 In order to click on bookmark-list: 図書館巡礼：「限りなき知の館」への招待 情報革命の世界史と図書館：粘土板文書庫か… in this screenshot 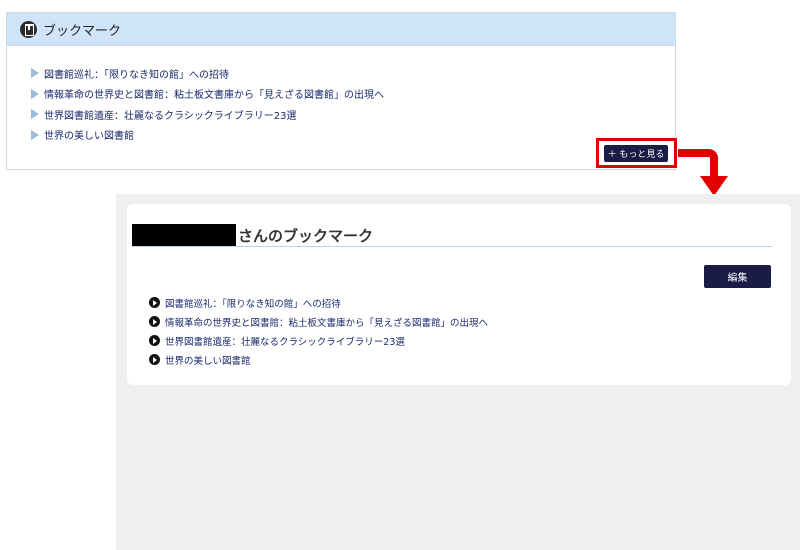, I will do `click(318, 331)`.